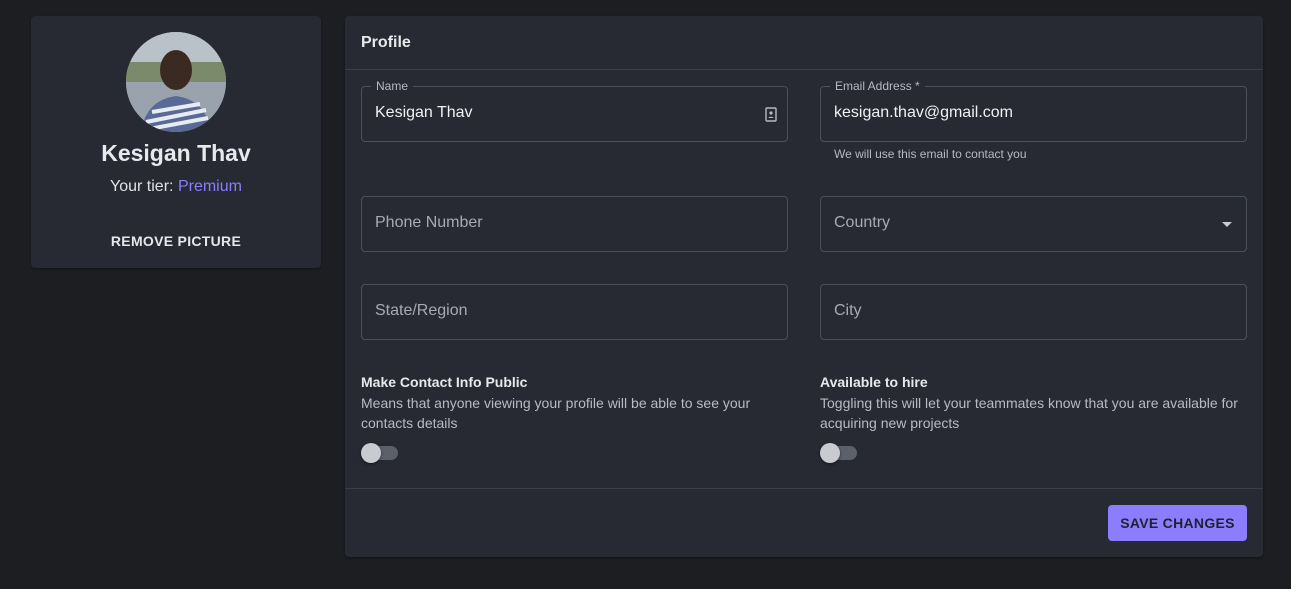 Image resolution: width=1291 pixels, height=589 pixels. What do you see at coordinates (1177, 523) in the screenshot?
I see `save-changes-button: SAVE CHANGES` at bounding box center [1177, 523].